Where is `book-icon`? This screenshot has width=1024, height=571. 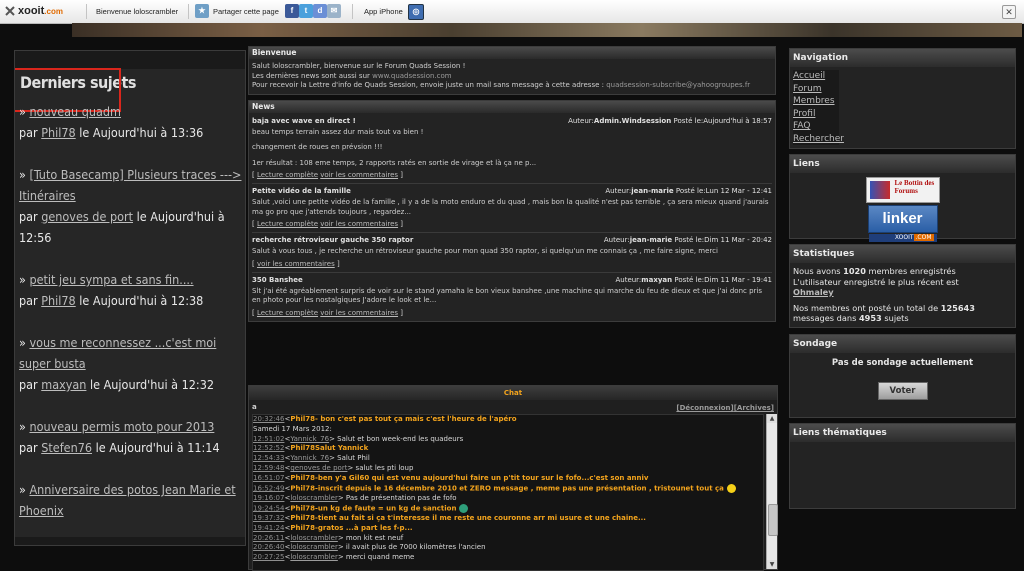 book-icon is located at coordinates (879, 190).